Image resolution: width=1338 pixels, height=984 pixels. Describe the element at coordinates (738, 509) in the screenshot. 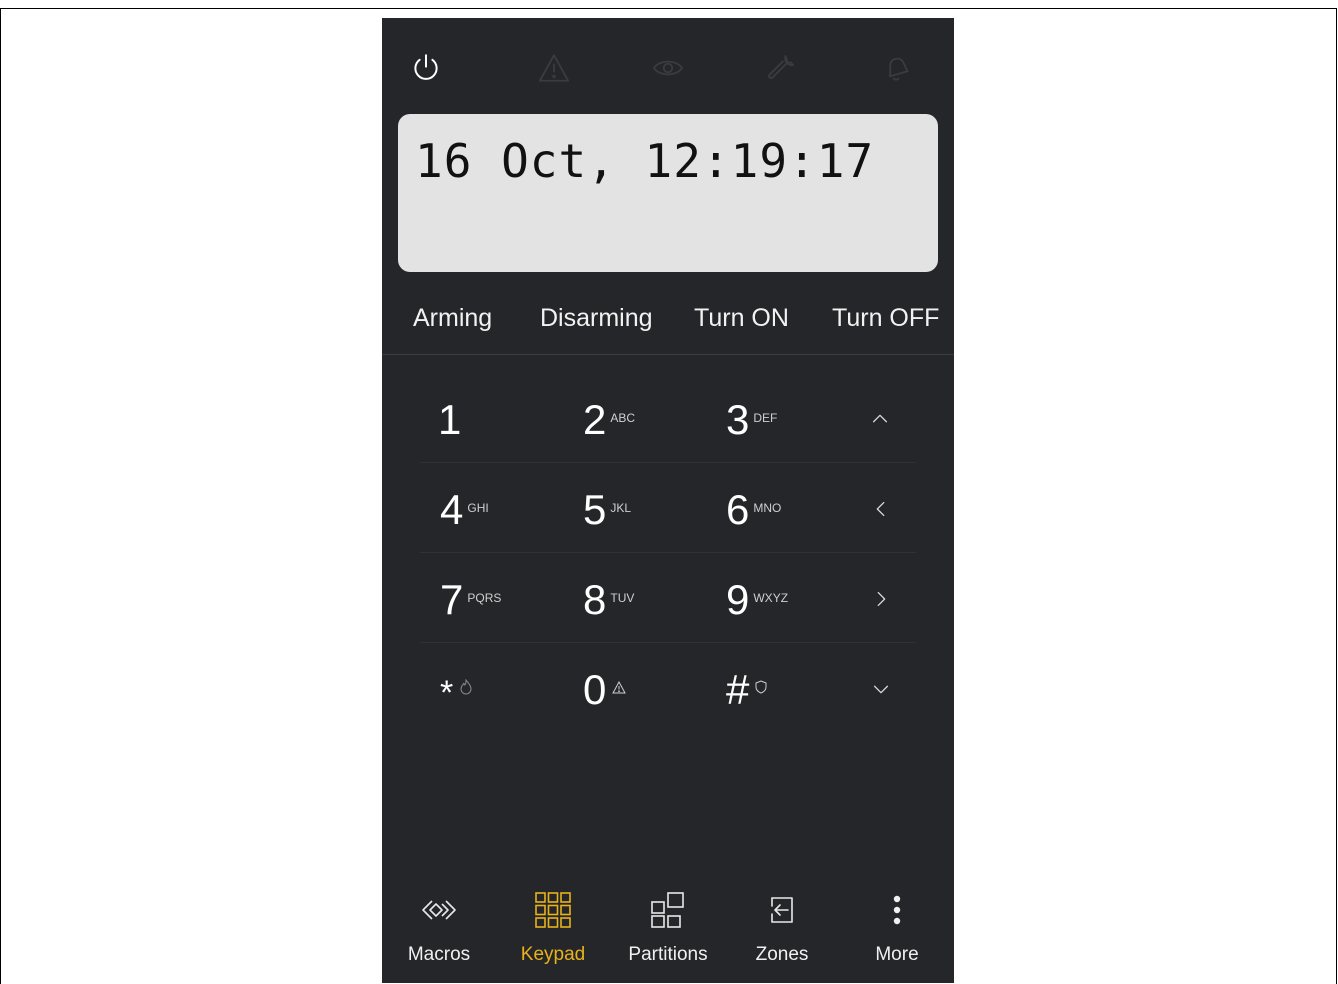

I see `key-digit: 6` at that location.